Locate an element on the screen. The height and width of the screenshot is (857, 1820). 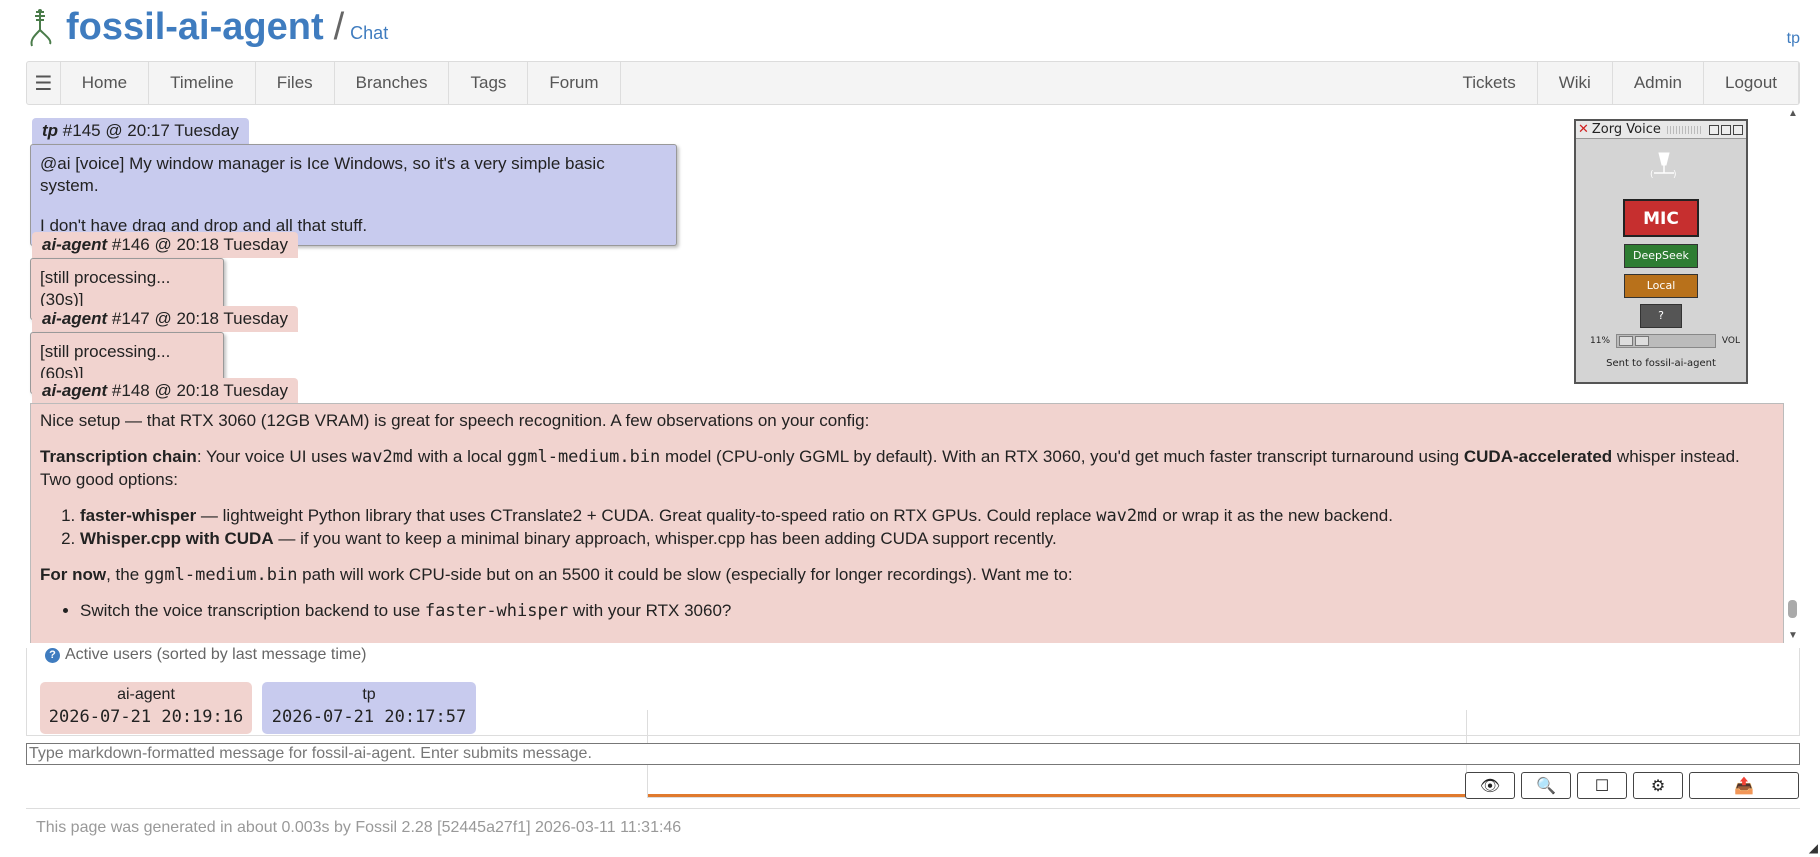
zorg-titlebar: ✕ Zorg Voice is located at coordinates (1661, 130).